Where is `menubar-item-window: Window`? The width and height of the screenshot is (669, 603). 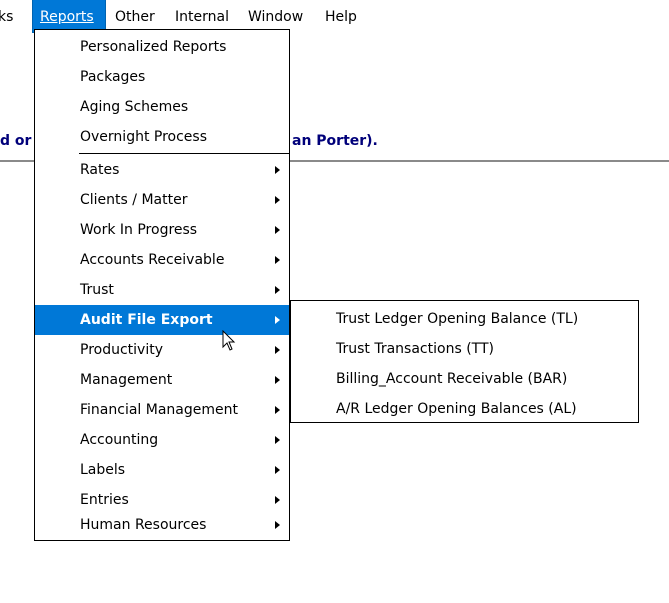
menubar-item-window: Window is located at coordinates (275, 16).